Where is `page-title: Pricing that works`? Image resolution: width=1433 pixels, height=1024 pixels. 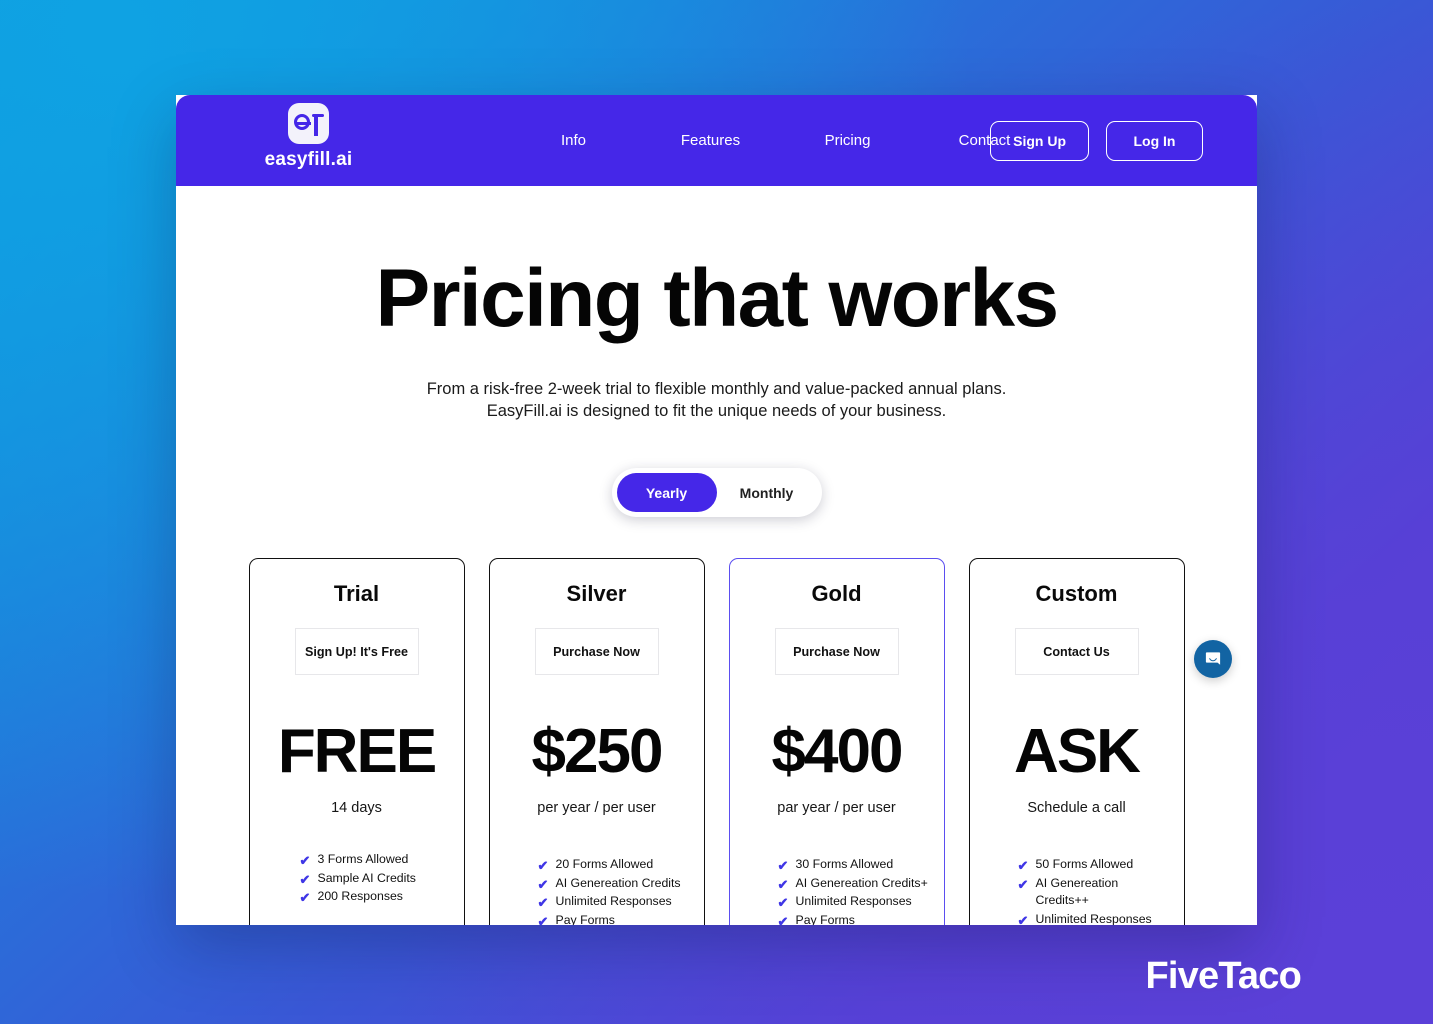
page-title: Pricing that works is located at coordinates (717, 298).